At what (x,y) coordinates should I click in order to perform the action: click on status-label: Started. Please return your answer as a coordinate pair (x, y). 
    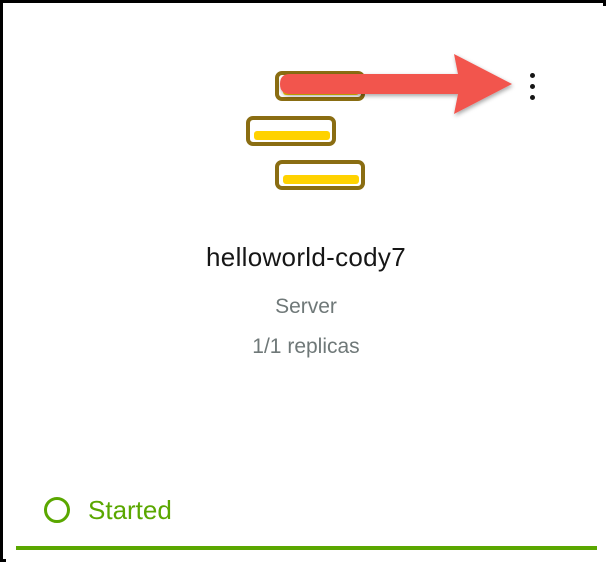
    Looking at the image, I should click on (130, 509).